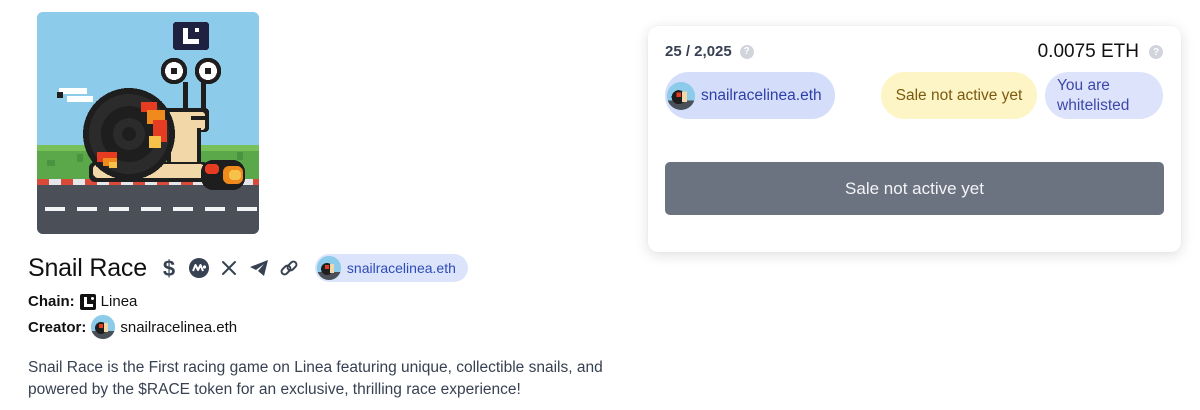 The width and height of the screenshot is (1200, 410). I want to click on sale-status-badge: Sale not active yet, so click(959, 95).